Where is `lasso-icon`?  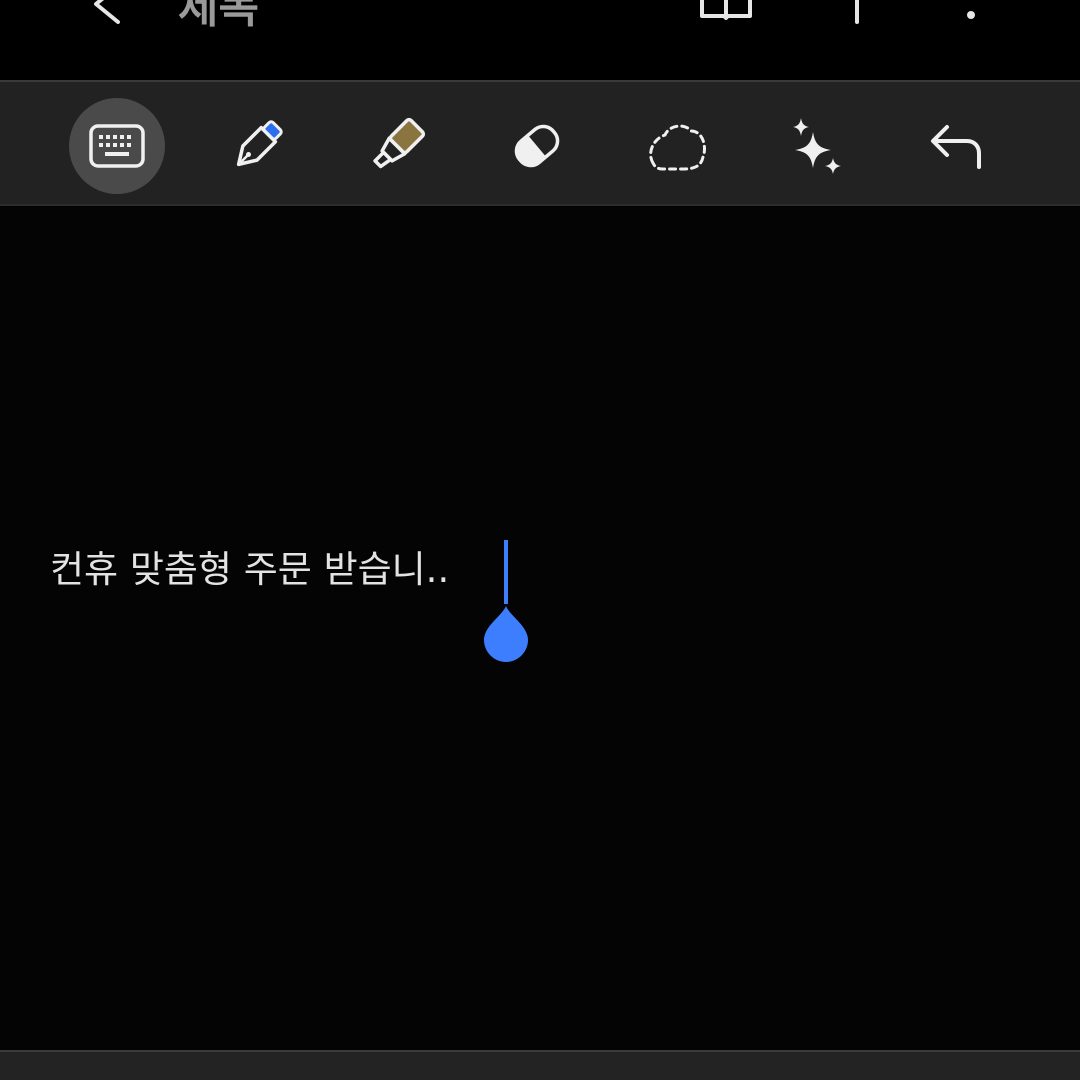 lasso-icon is located at coordinates (677, 147).